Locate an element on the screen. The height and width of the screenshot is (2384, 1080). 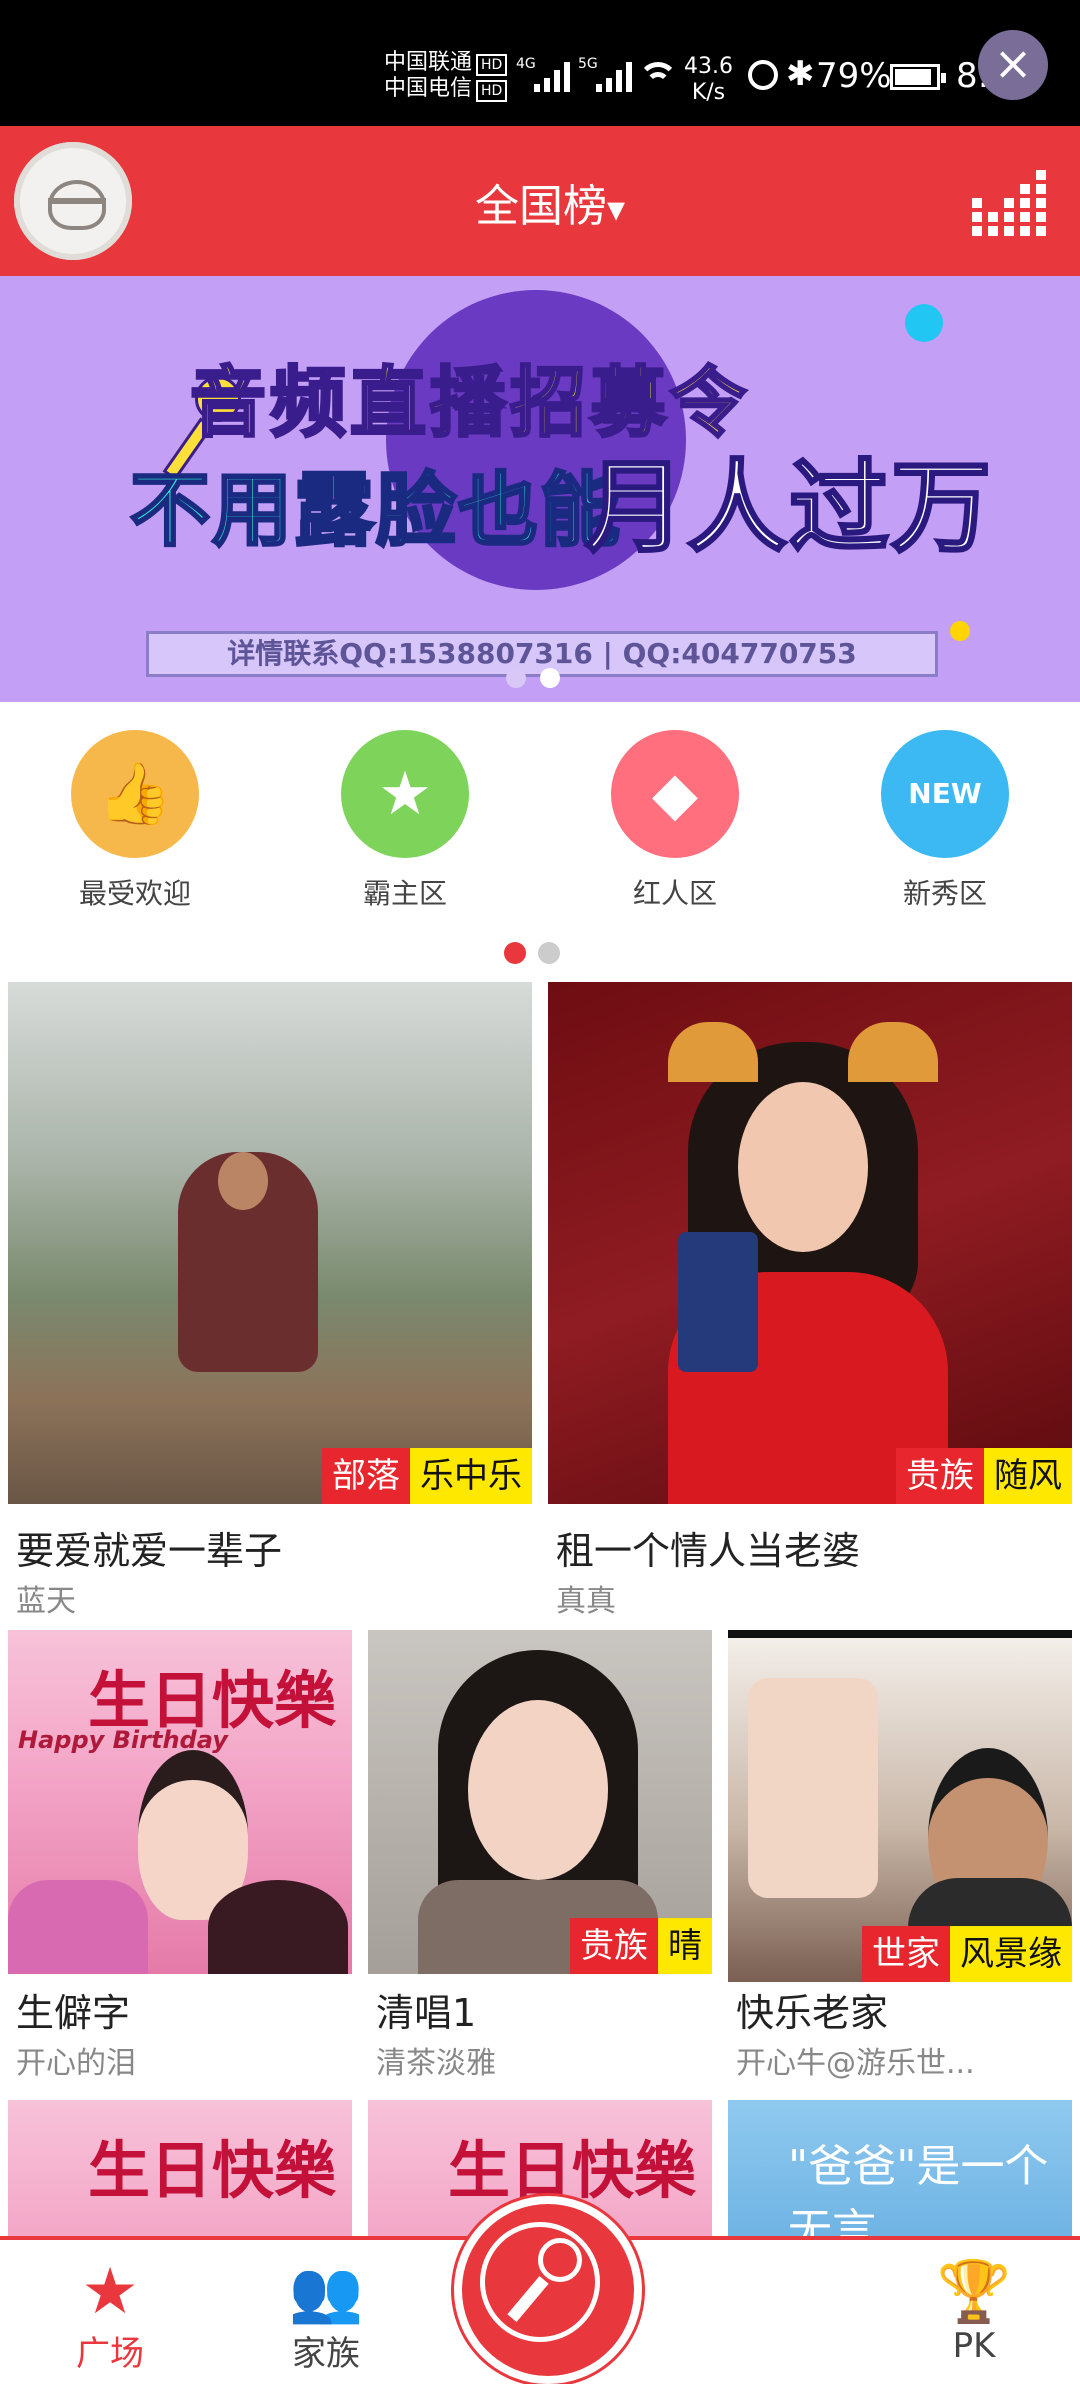
room-cover-image: 世家 风景缘 is located at coordinates (900, 1806).